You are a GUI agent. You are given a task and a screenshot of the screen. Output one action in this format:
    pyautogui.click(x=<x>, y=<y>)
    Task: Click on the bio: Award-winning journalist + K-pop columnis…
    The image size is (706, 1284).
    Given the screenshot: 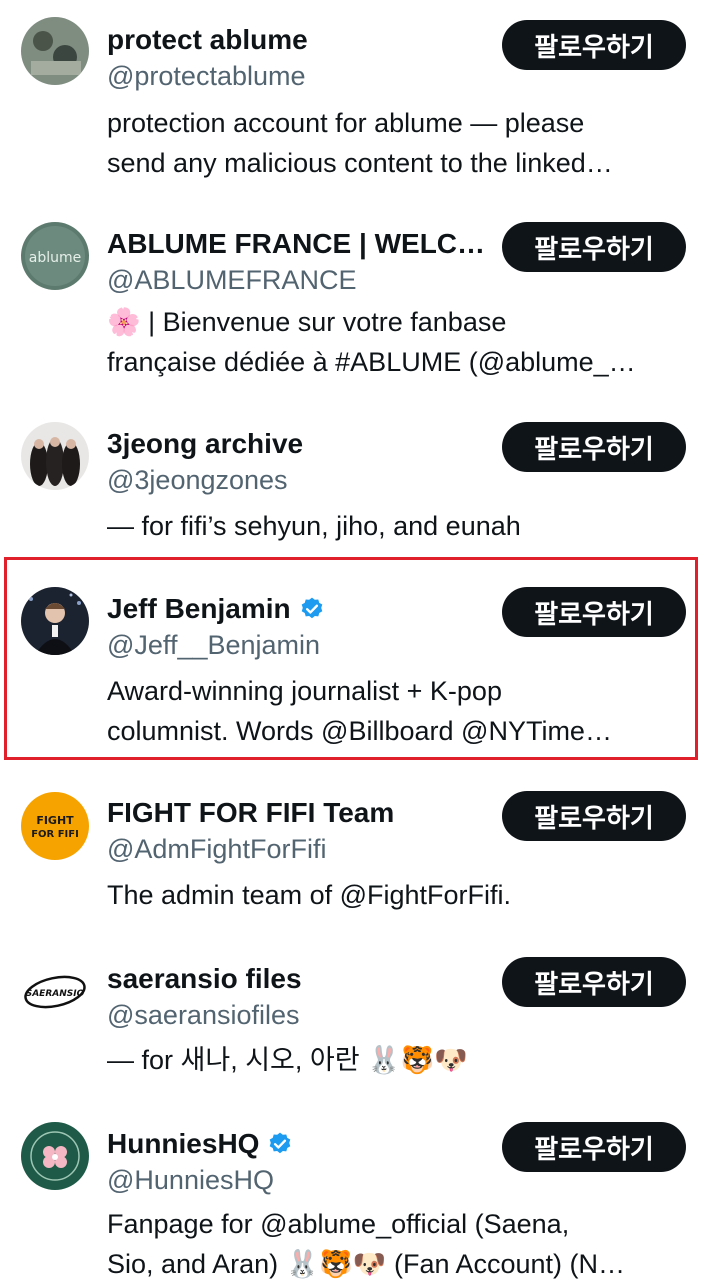 What is the action you would take?
    pyautogui.click(x=359, y=711)
    